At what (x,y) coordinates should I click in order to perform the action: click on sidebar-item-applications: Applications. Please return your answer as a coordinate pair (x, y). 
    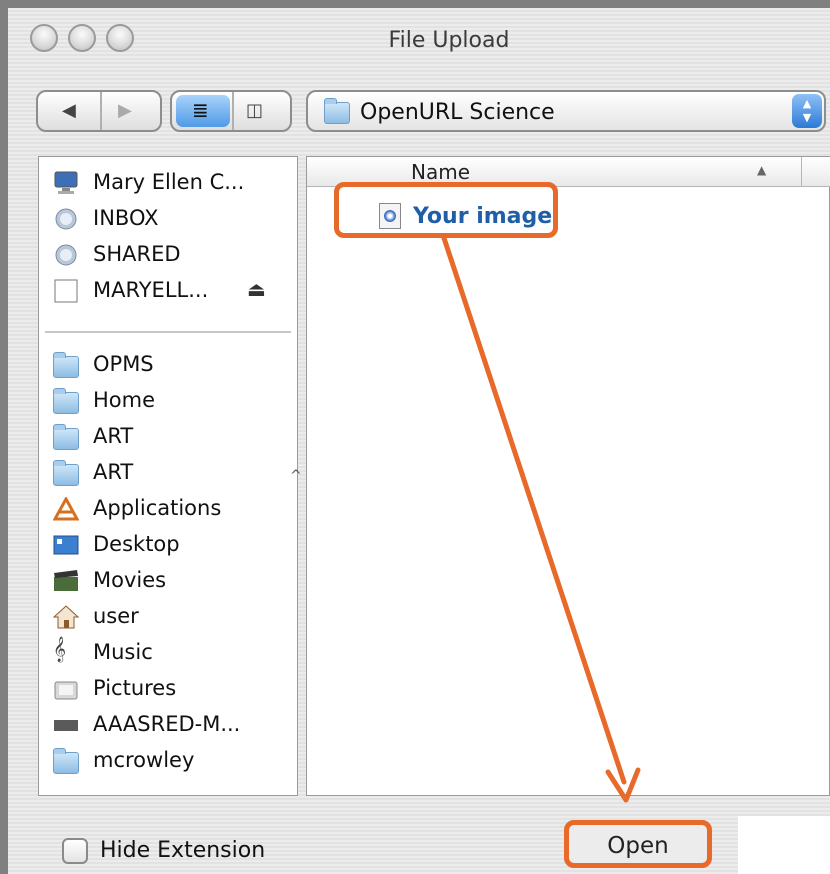
    Looking at the image, I should click on (172, 508).